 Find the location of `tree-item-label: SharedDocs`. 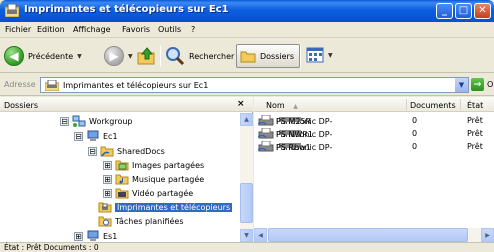

tree-item-label: SharedDocs is located at coordinates (141, 151).